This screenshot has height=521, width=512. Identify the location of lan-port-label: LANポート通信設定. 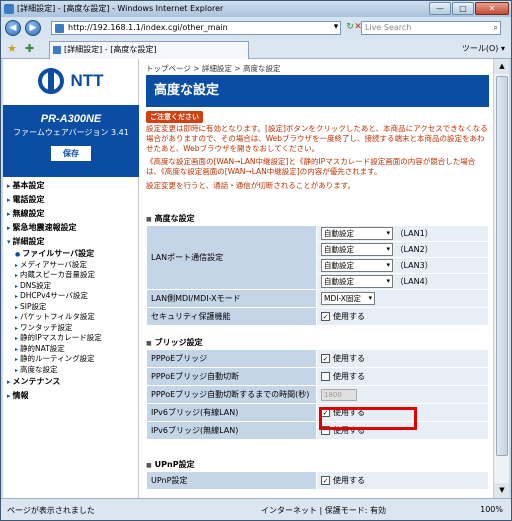
(231, 257).